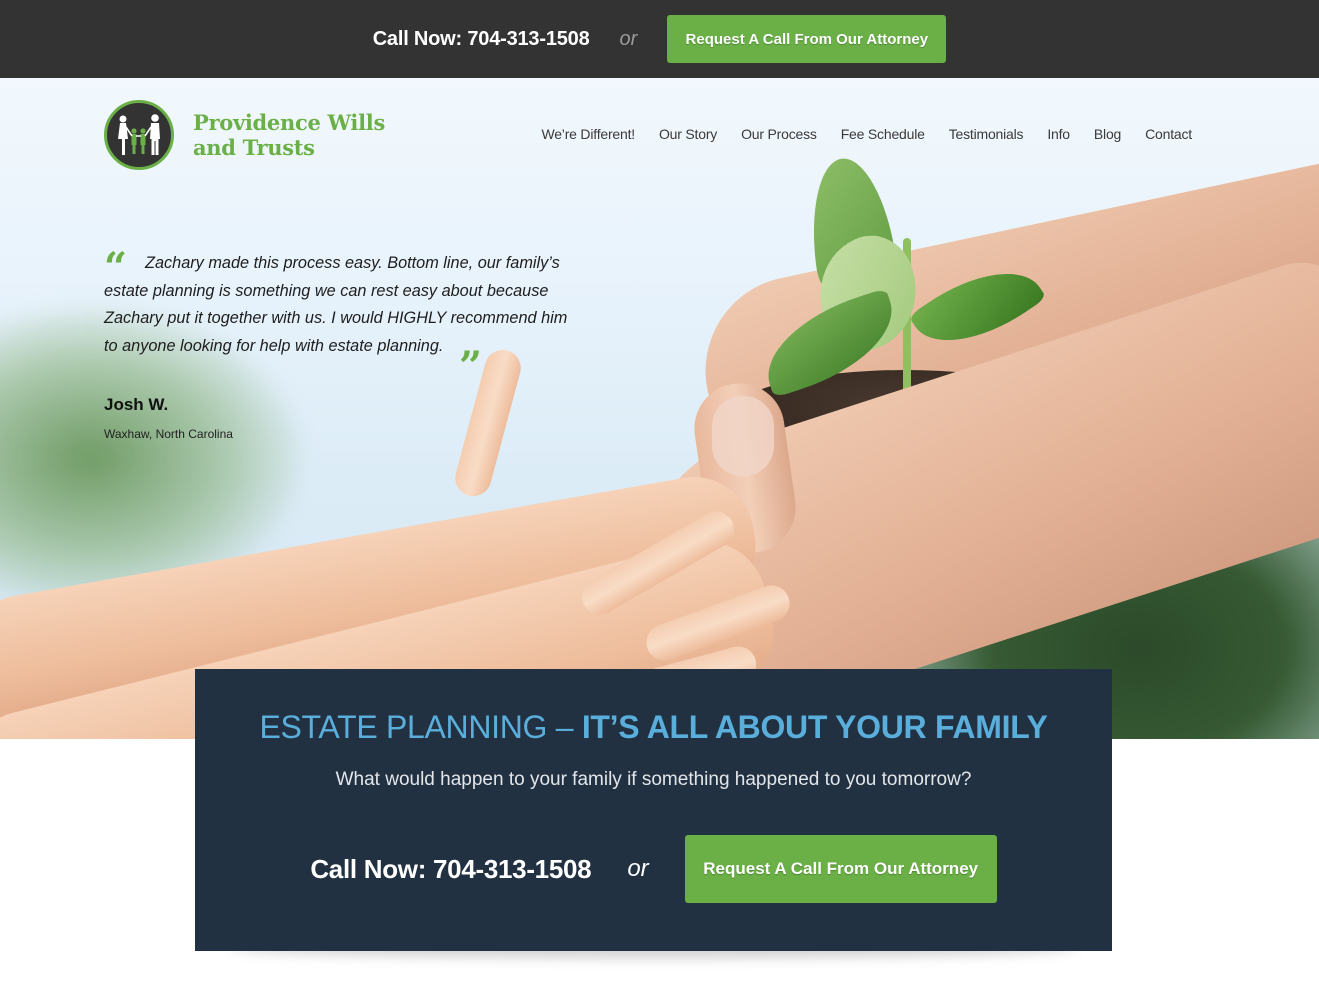 This screenshot has height=989, width=1319. What do you see at coordinates (168, 434) in the screenshot?
I see `testimonial-location: Waxhaw, North Carolina` at bounding box center [168, 434].